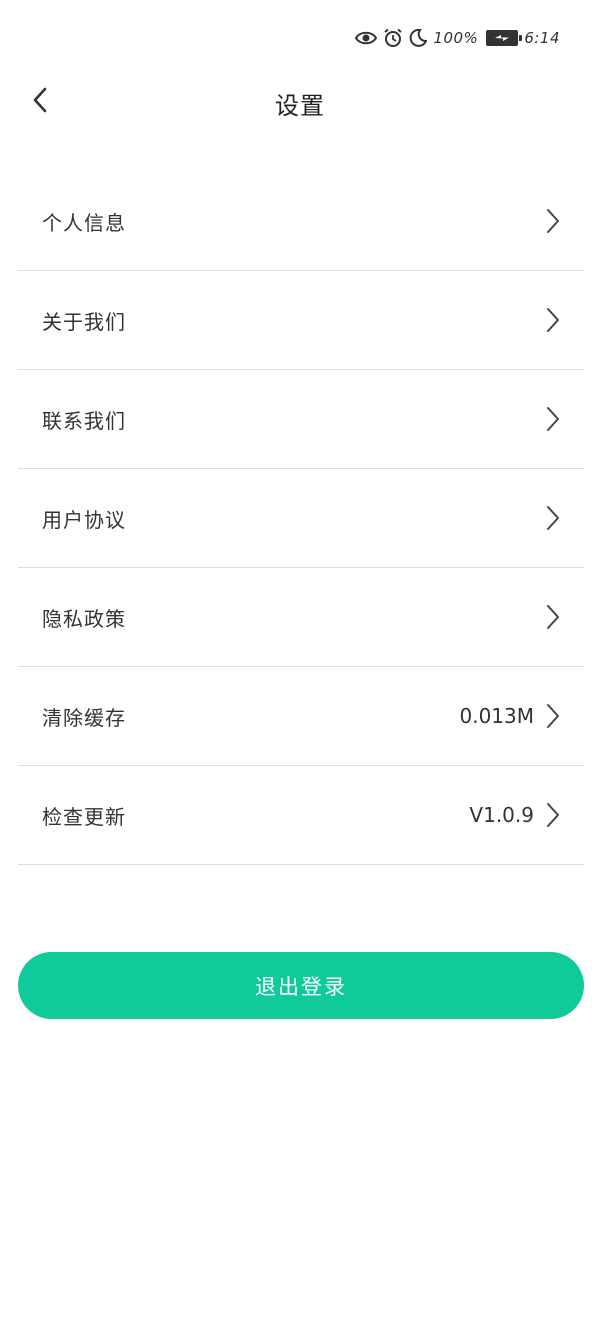 The image size is (600, 1333). What do you see at coordinates (393, 38) in the screenshot?
I see `alarm-icon` at bounding box center [393, 38].